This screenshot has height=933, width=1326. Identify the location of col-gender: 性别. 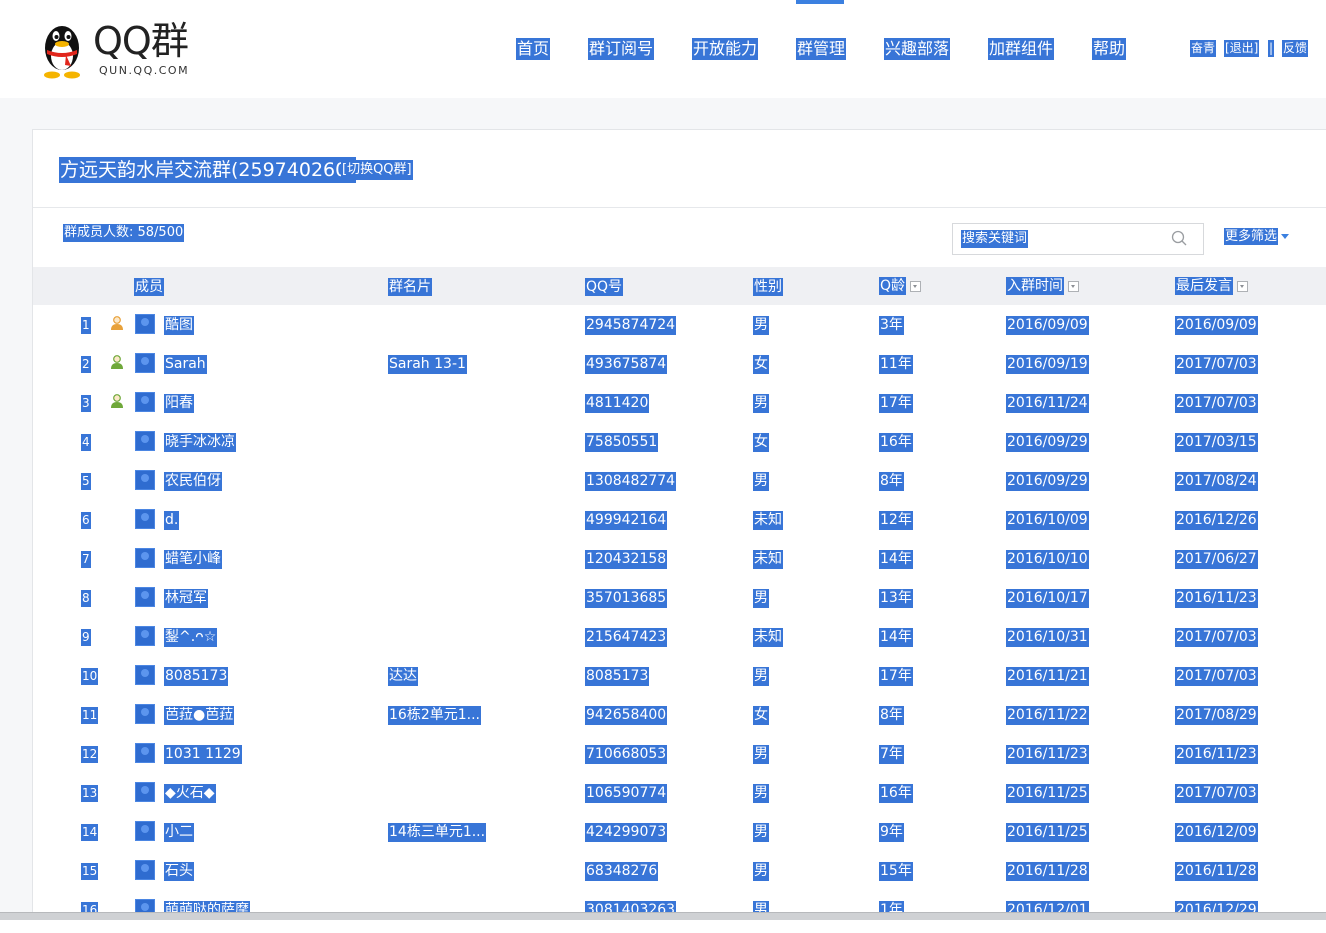
(768, 287).